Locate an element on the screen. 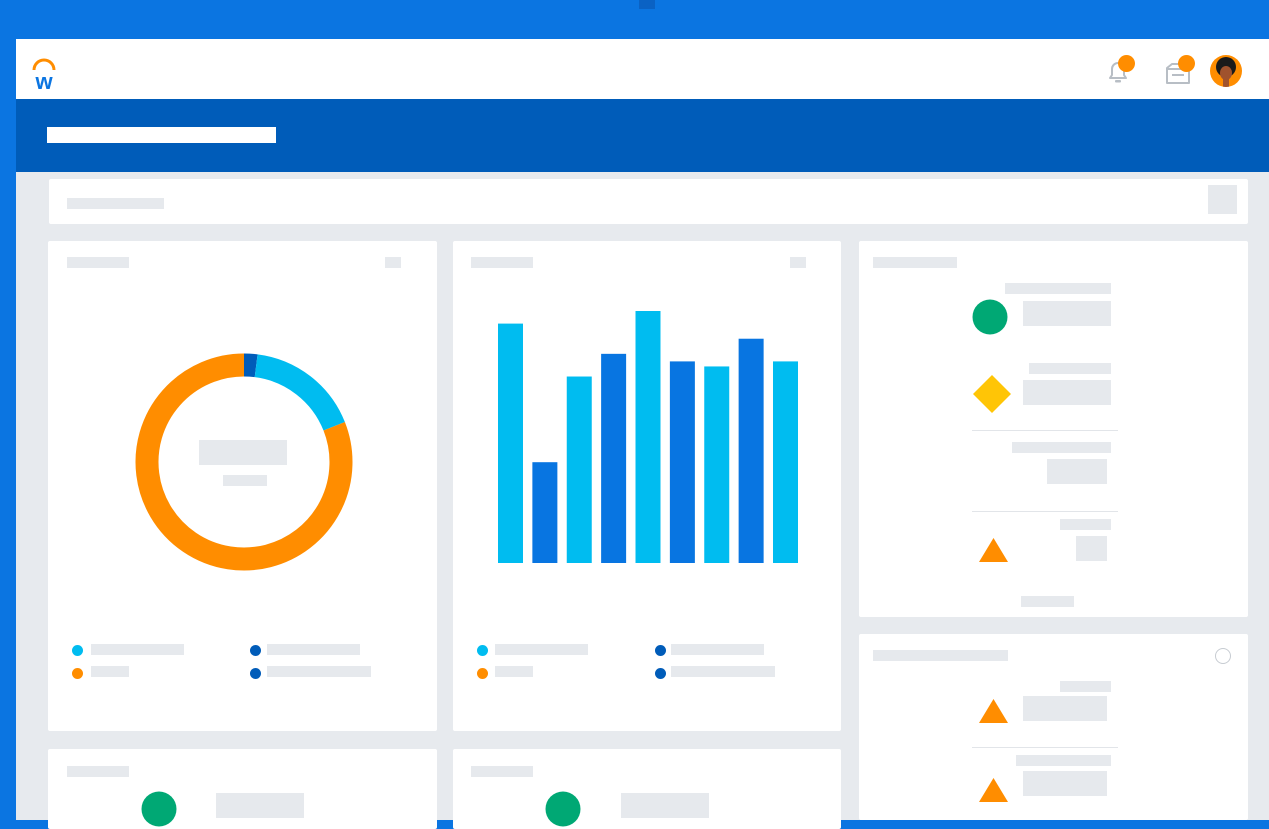  page-title-placeholder is located at coordinates (161, 135).